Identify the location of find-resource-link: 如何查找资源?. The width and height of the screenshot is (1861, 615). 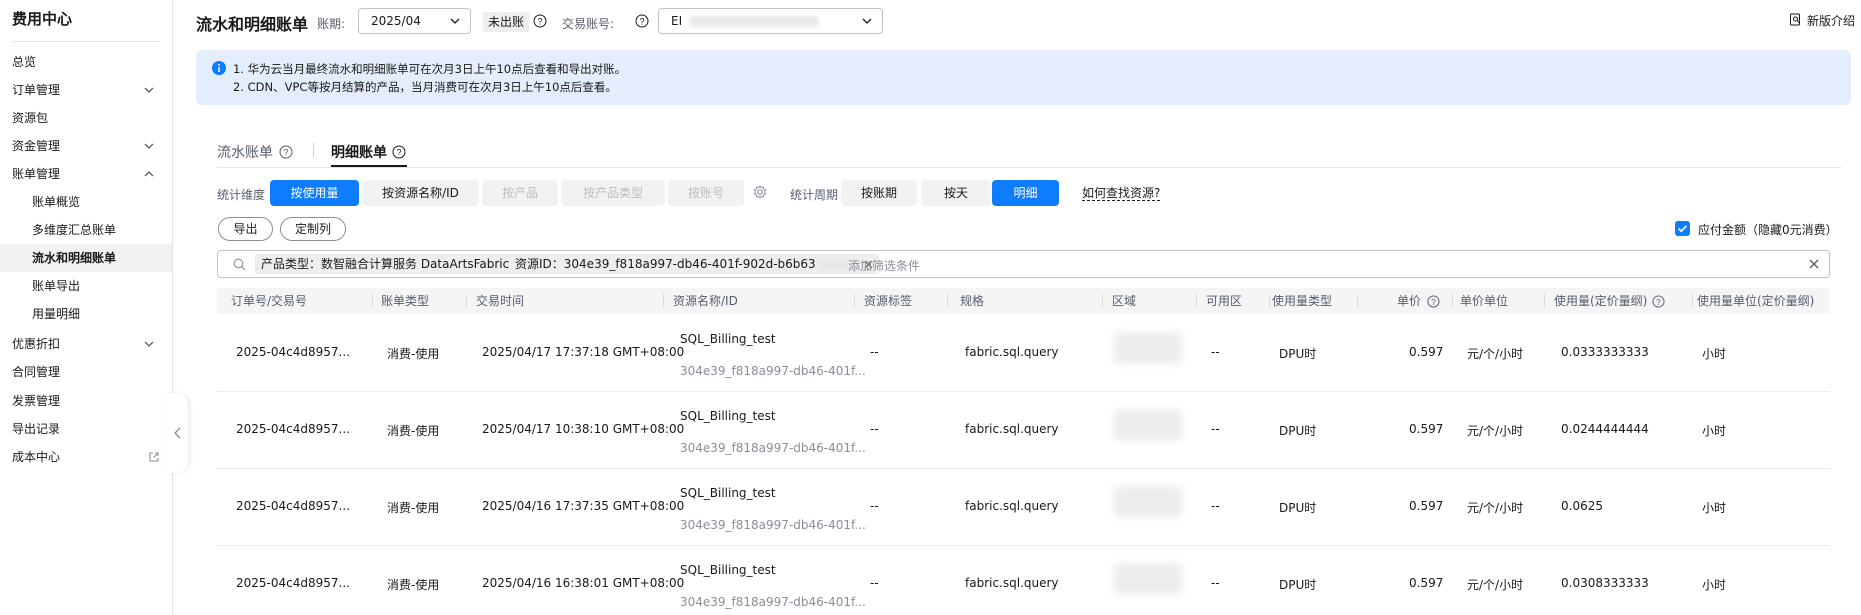
(1121, 193).